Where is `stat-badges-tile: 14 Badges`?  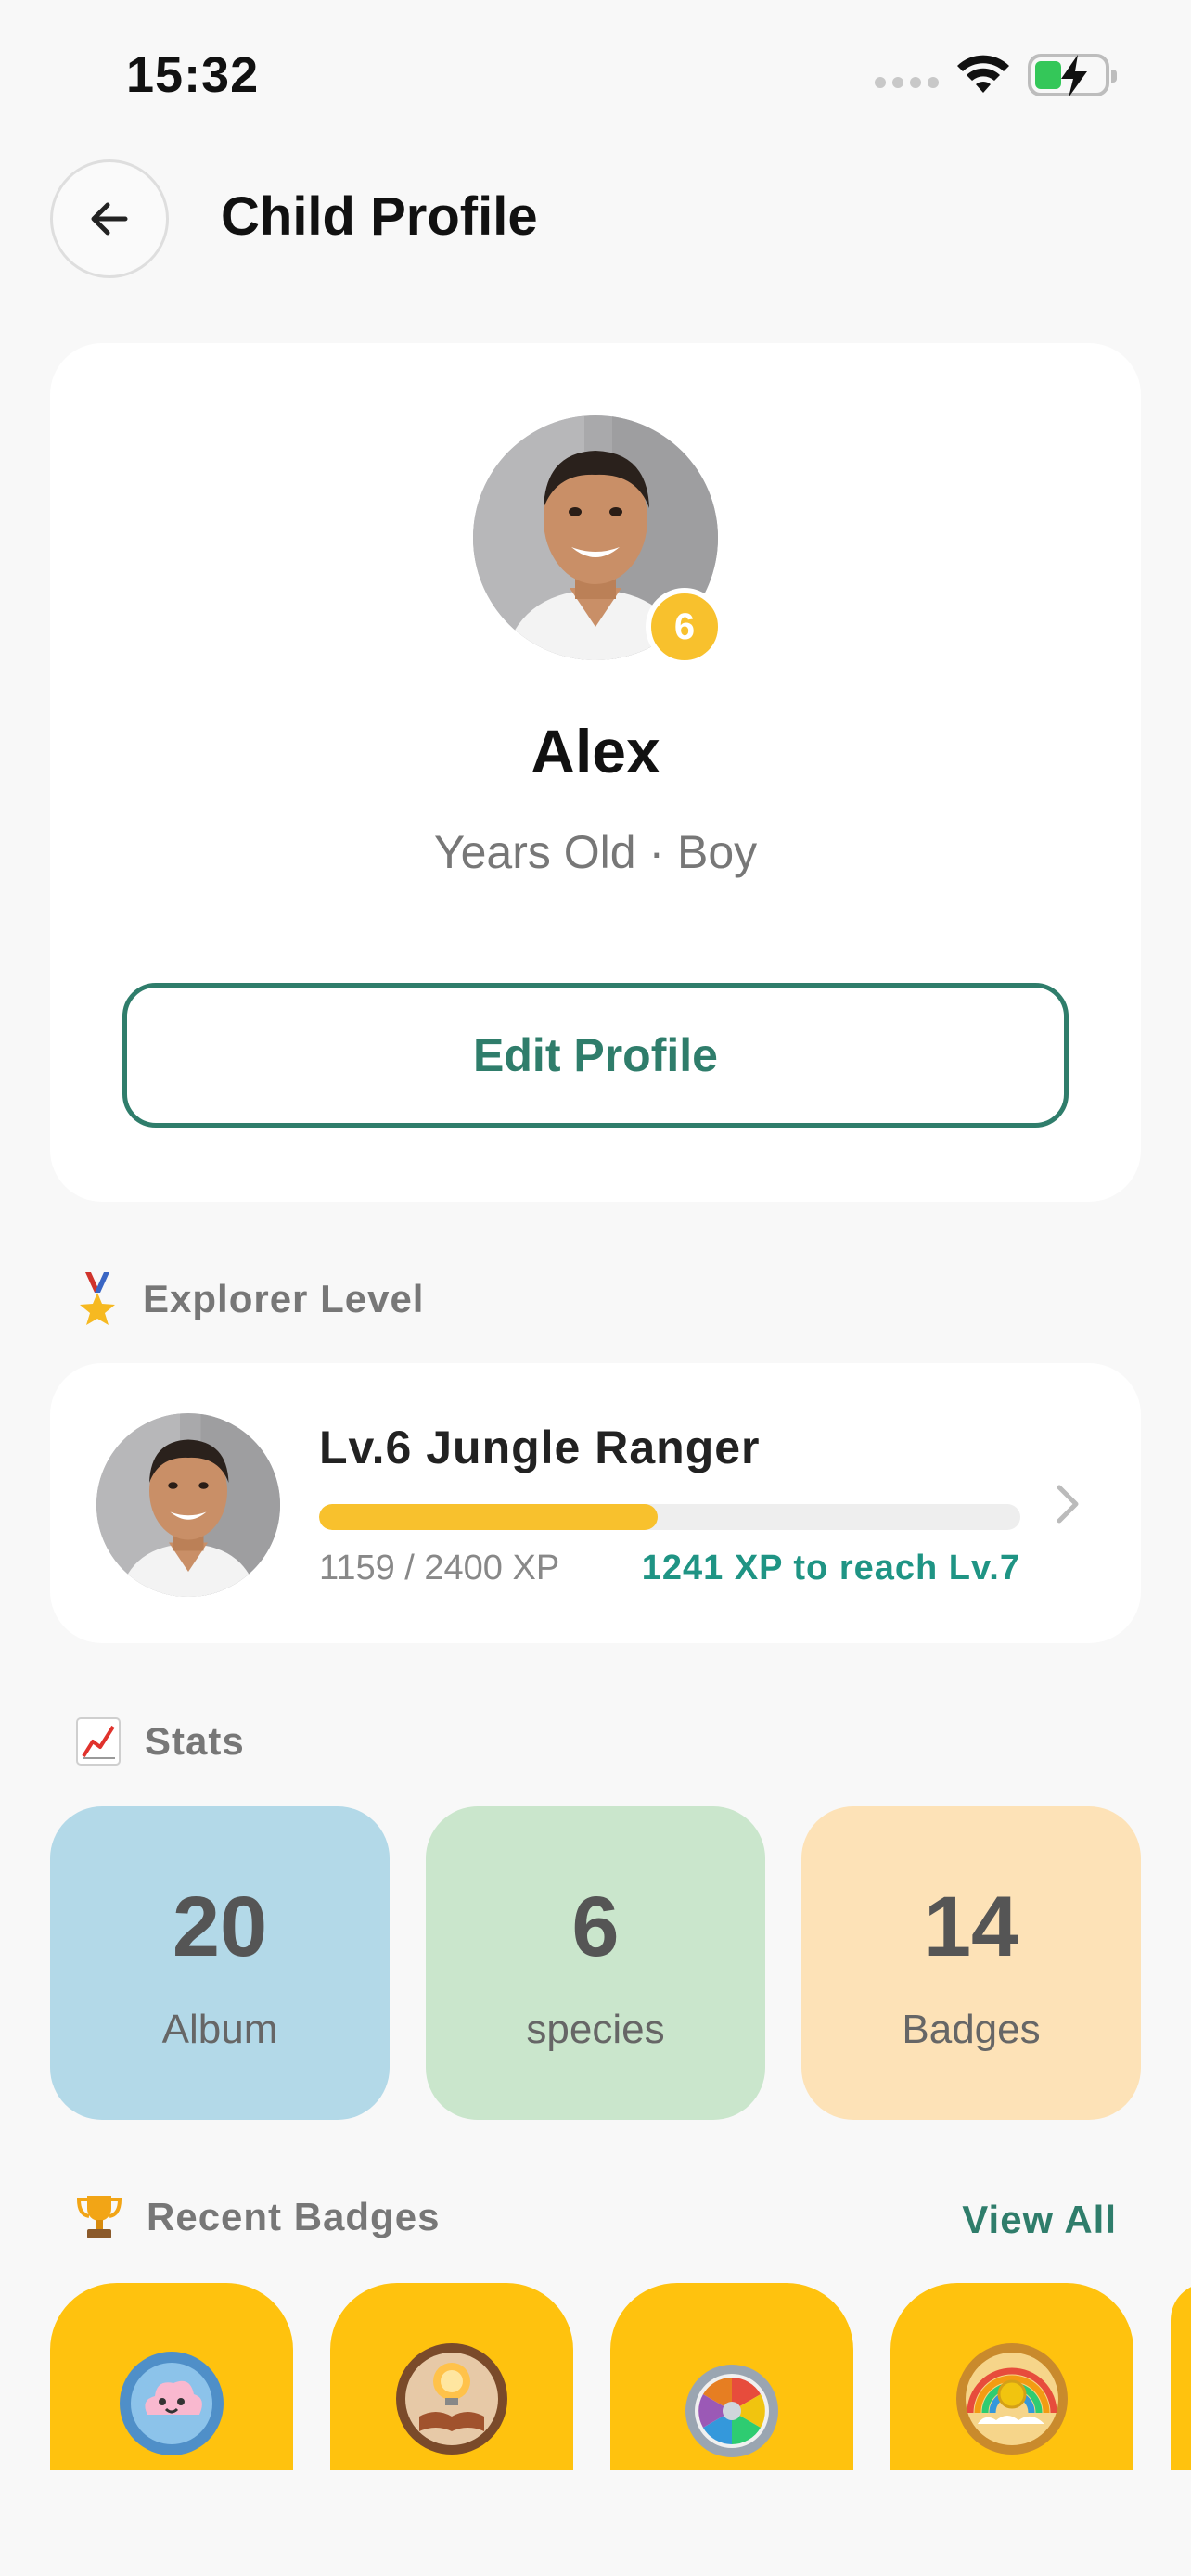
stat-badges-tile: 14 Badges is located at coordinates (971, 1963).